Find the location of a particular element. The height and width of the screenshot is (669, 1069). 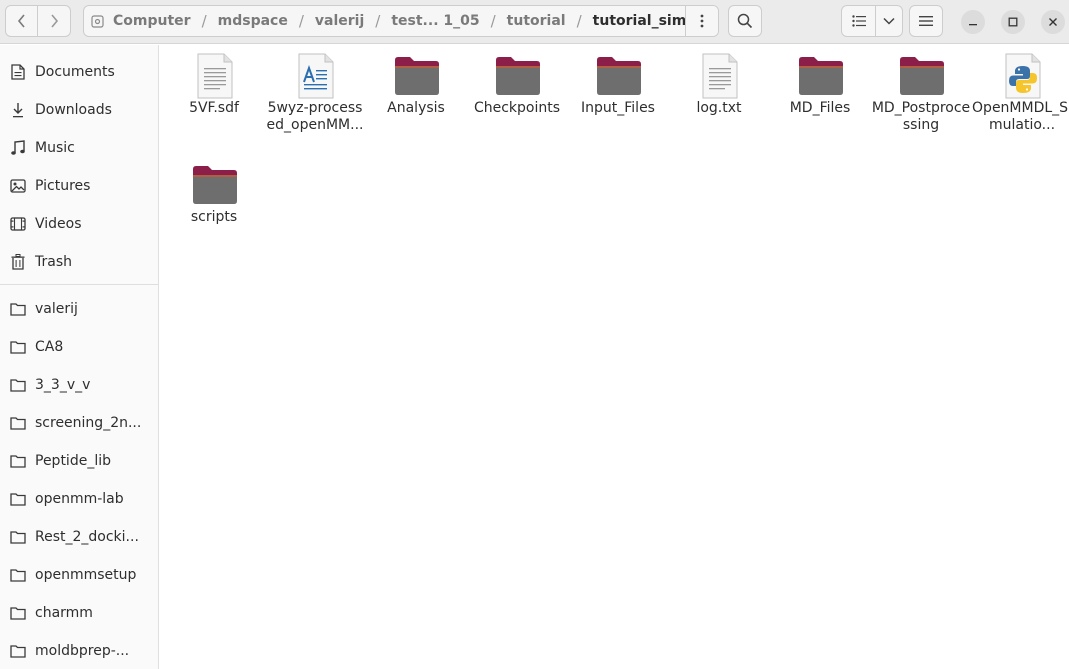

hamburger-menu-icon is located at coordinates (926, 21).